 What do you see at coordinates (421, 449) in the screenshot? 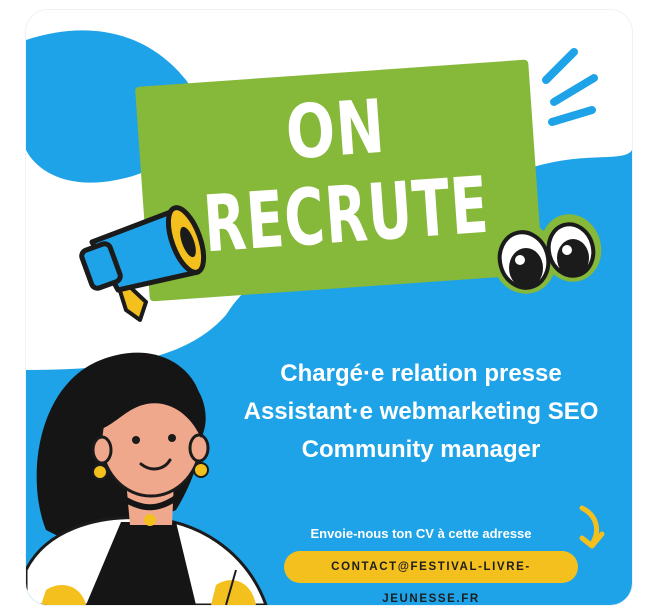
I see `job-item: Community manager` at bounding box center [421, 449].